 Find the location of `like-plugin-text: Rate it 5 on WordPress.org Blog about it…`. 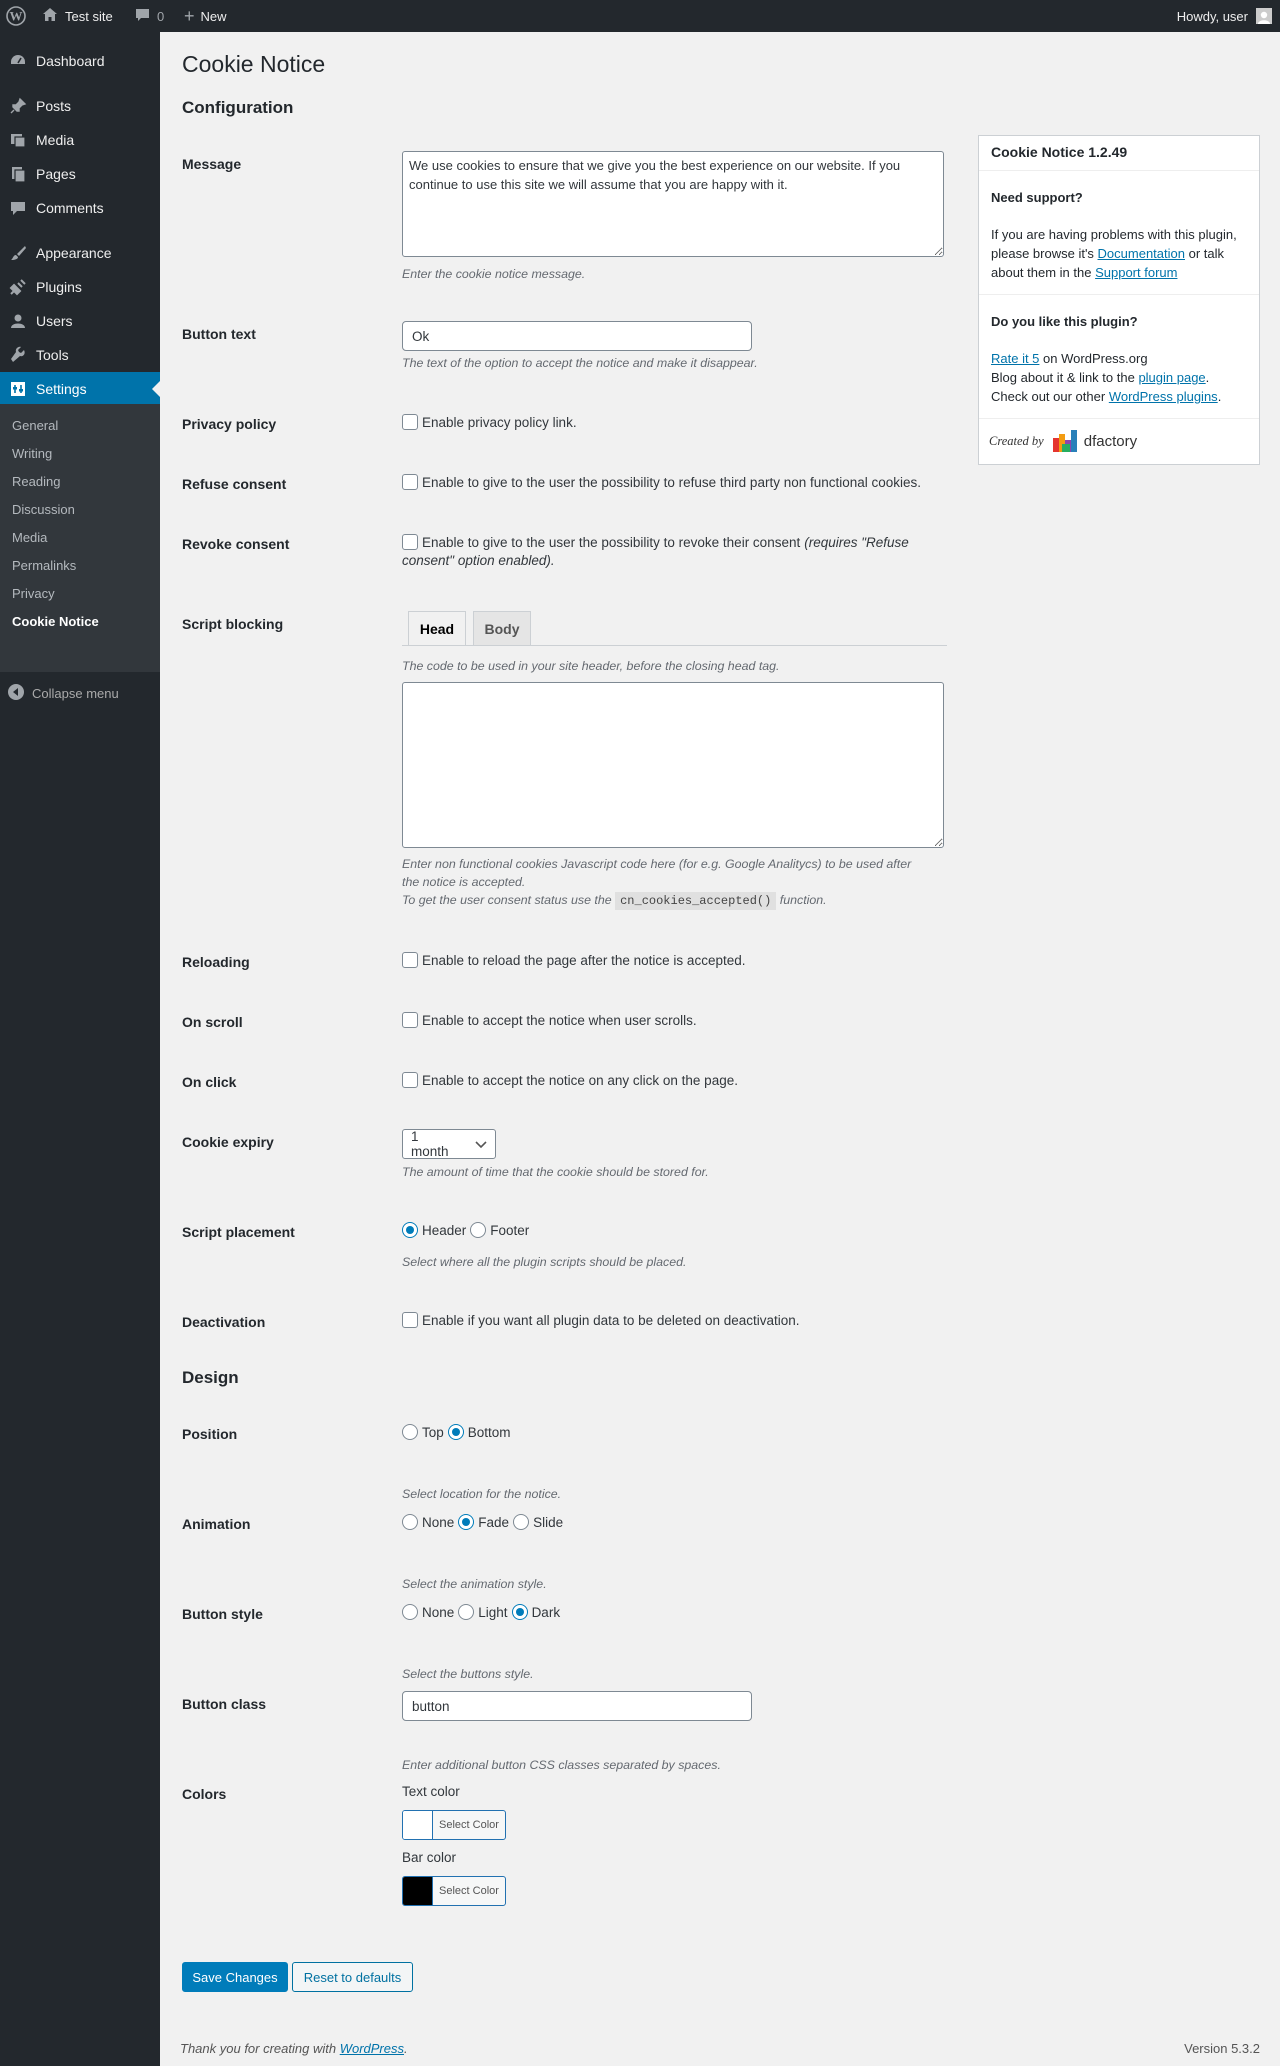

like-plugin-text: Rate it 5 on WordPress.org Blog about it… is located at coordinates (1106, 377).